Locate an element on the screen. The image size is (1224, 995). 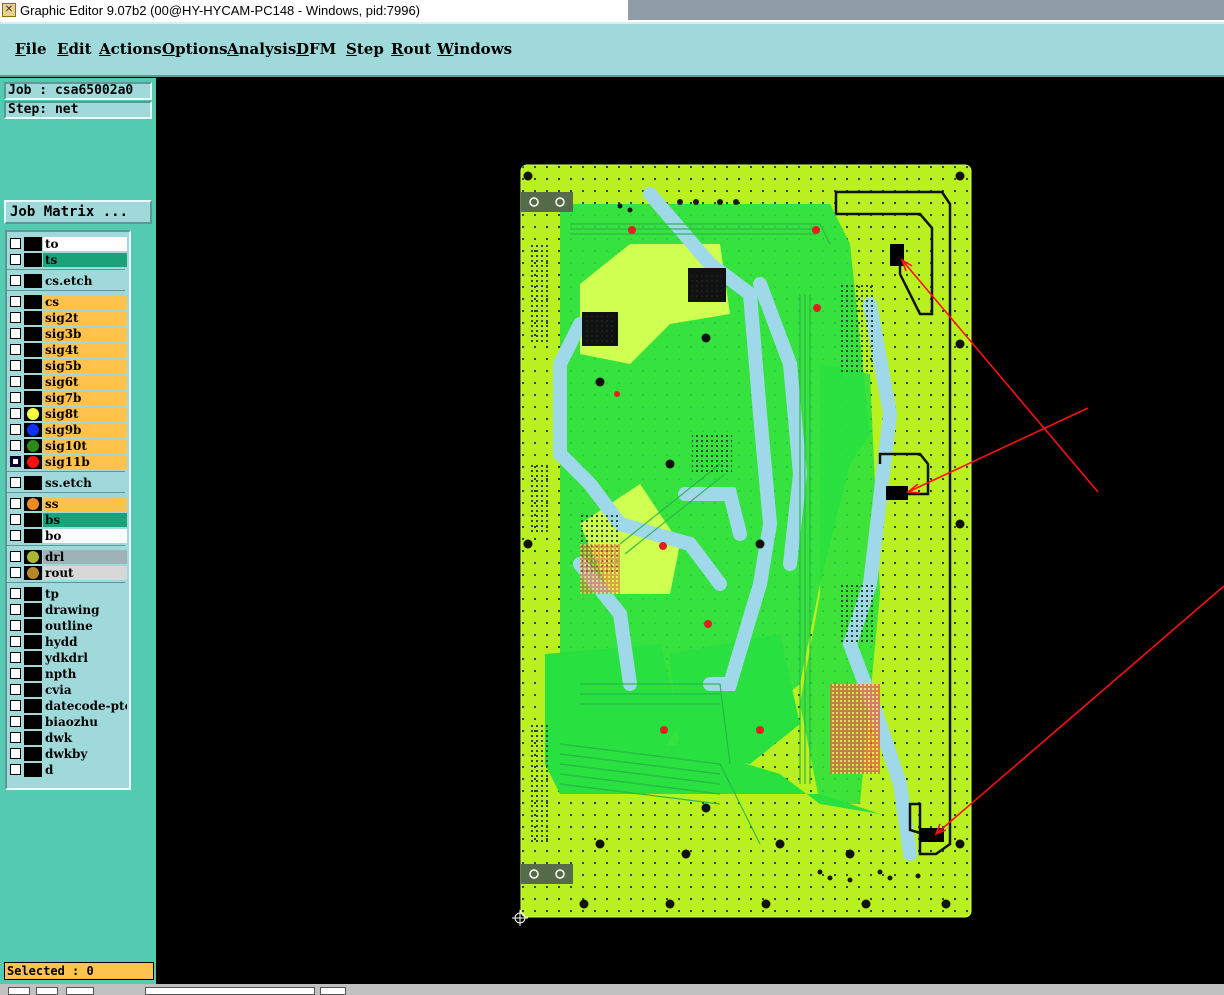
layer-row-cs.etch: cs.etch is located at coordinates (68, 281).